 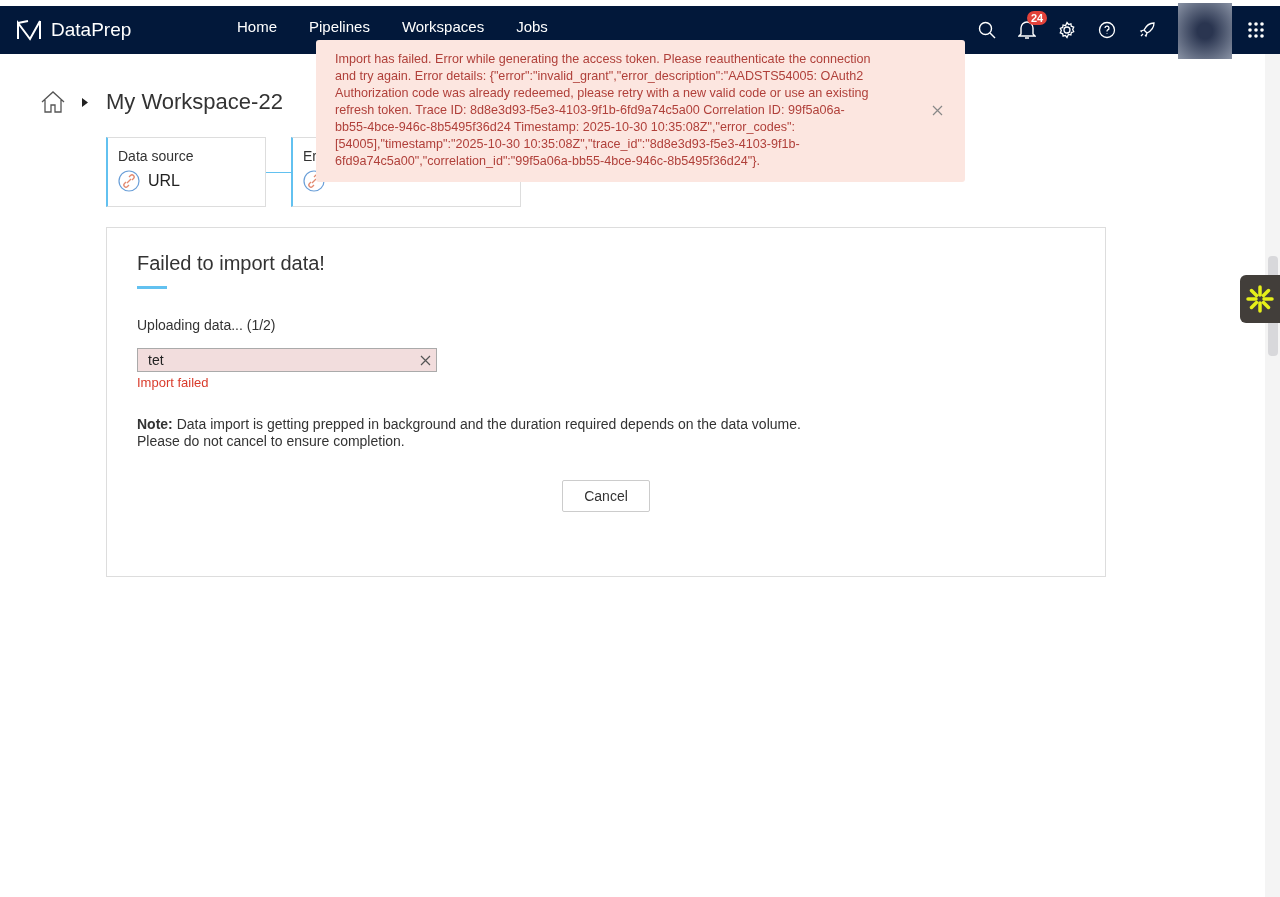 What do you see at coordinates (1107, 30) in the screenshot?
I see `help-icon` at bounding box center [1107, 30].